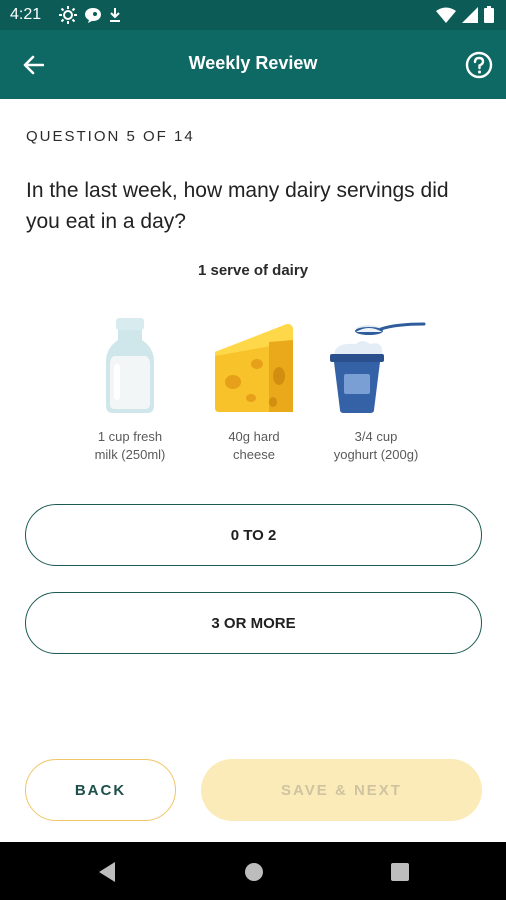  I want to click on download-icon, so click(115, 15).